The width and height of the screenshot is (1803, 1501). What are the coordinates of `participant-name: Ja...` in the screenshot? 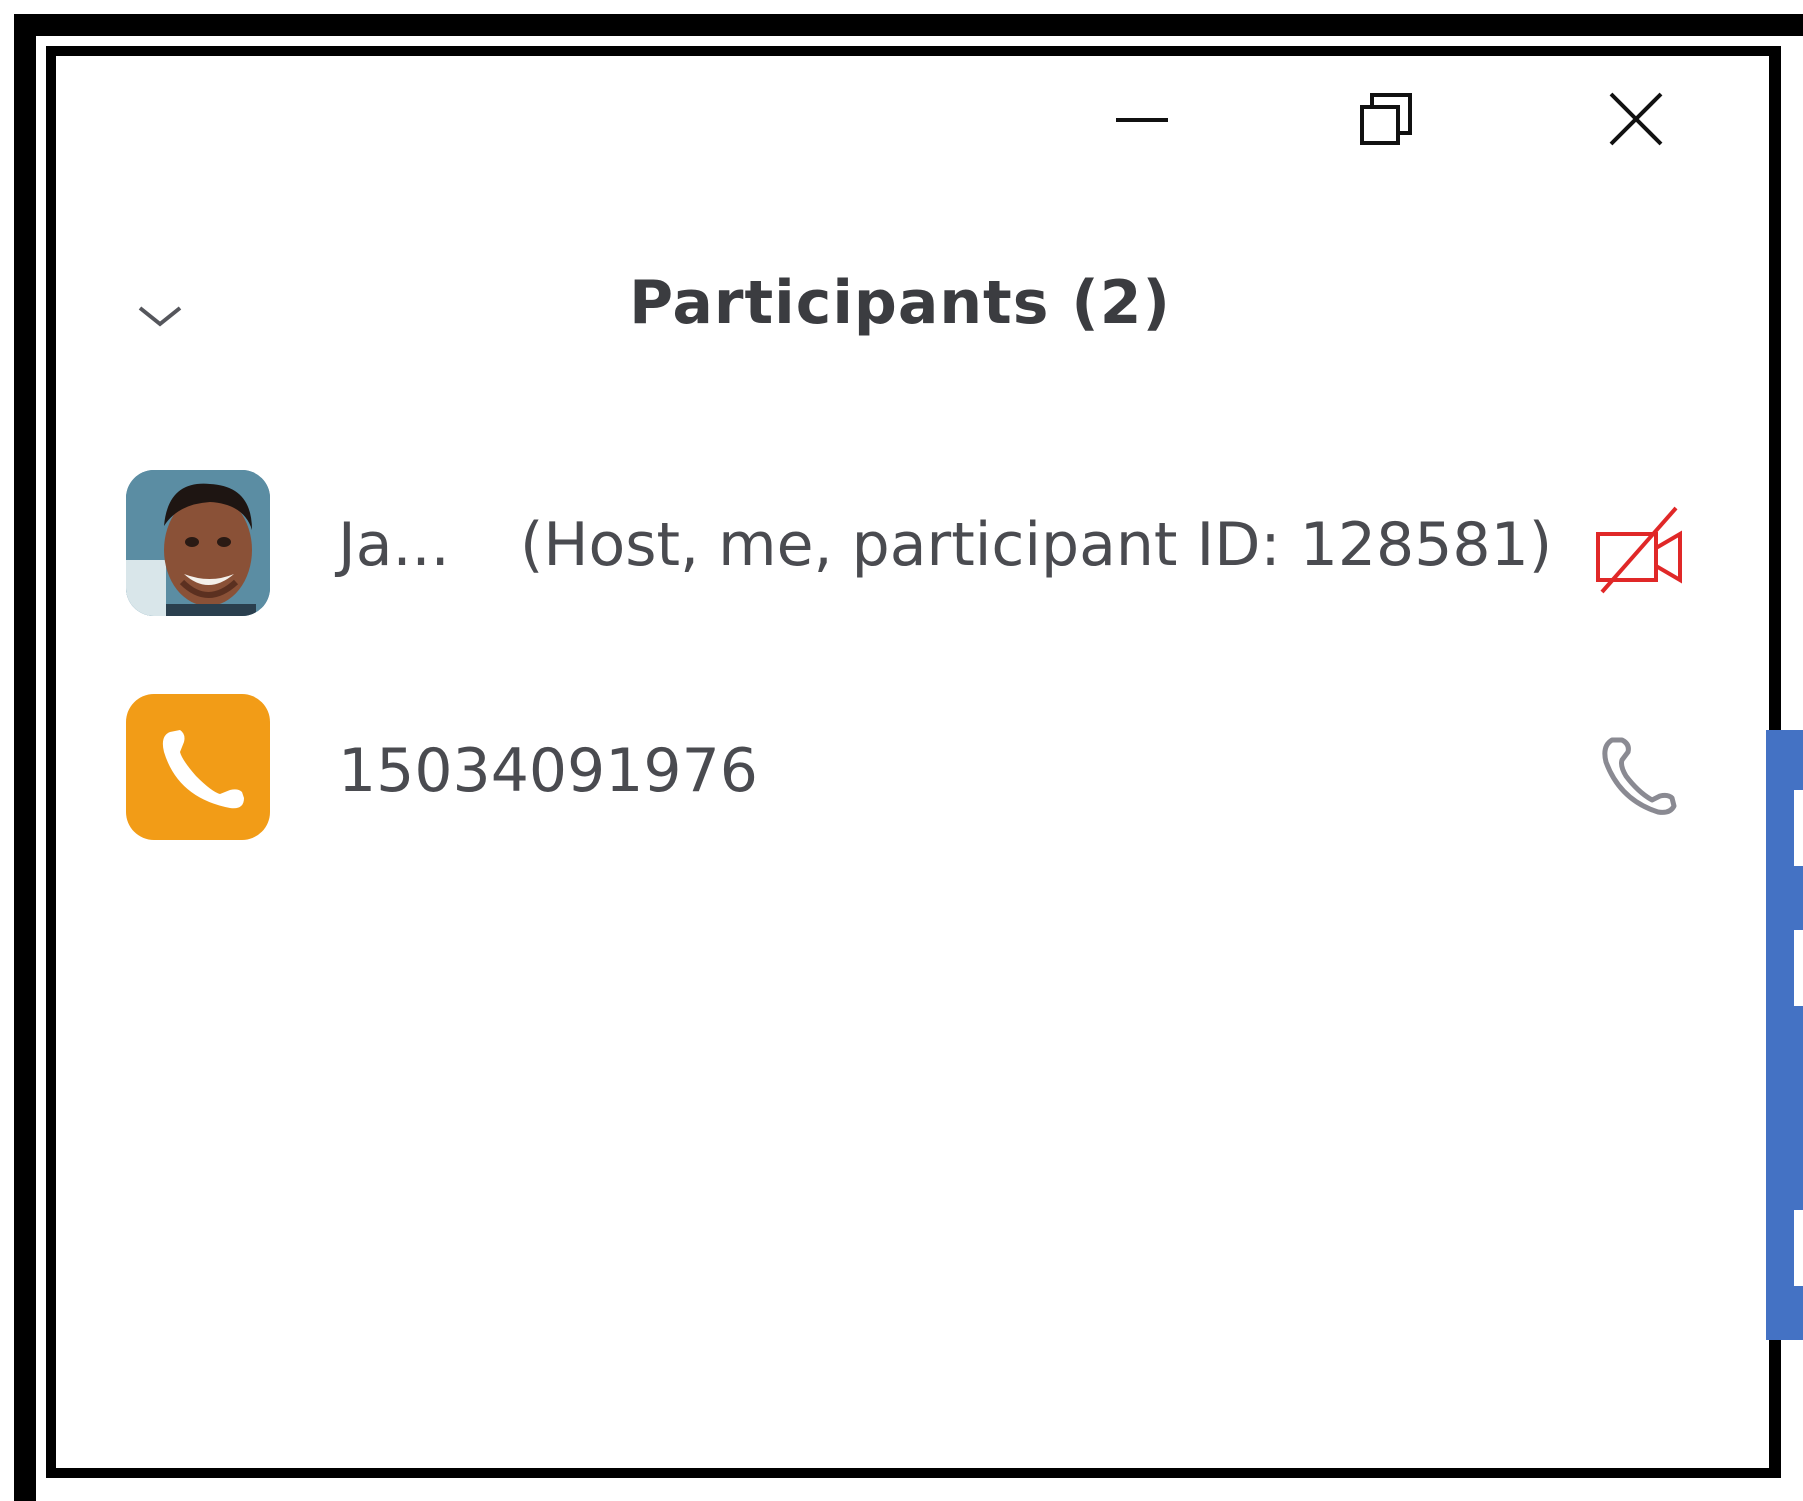 It's located at (394, 545).